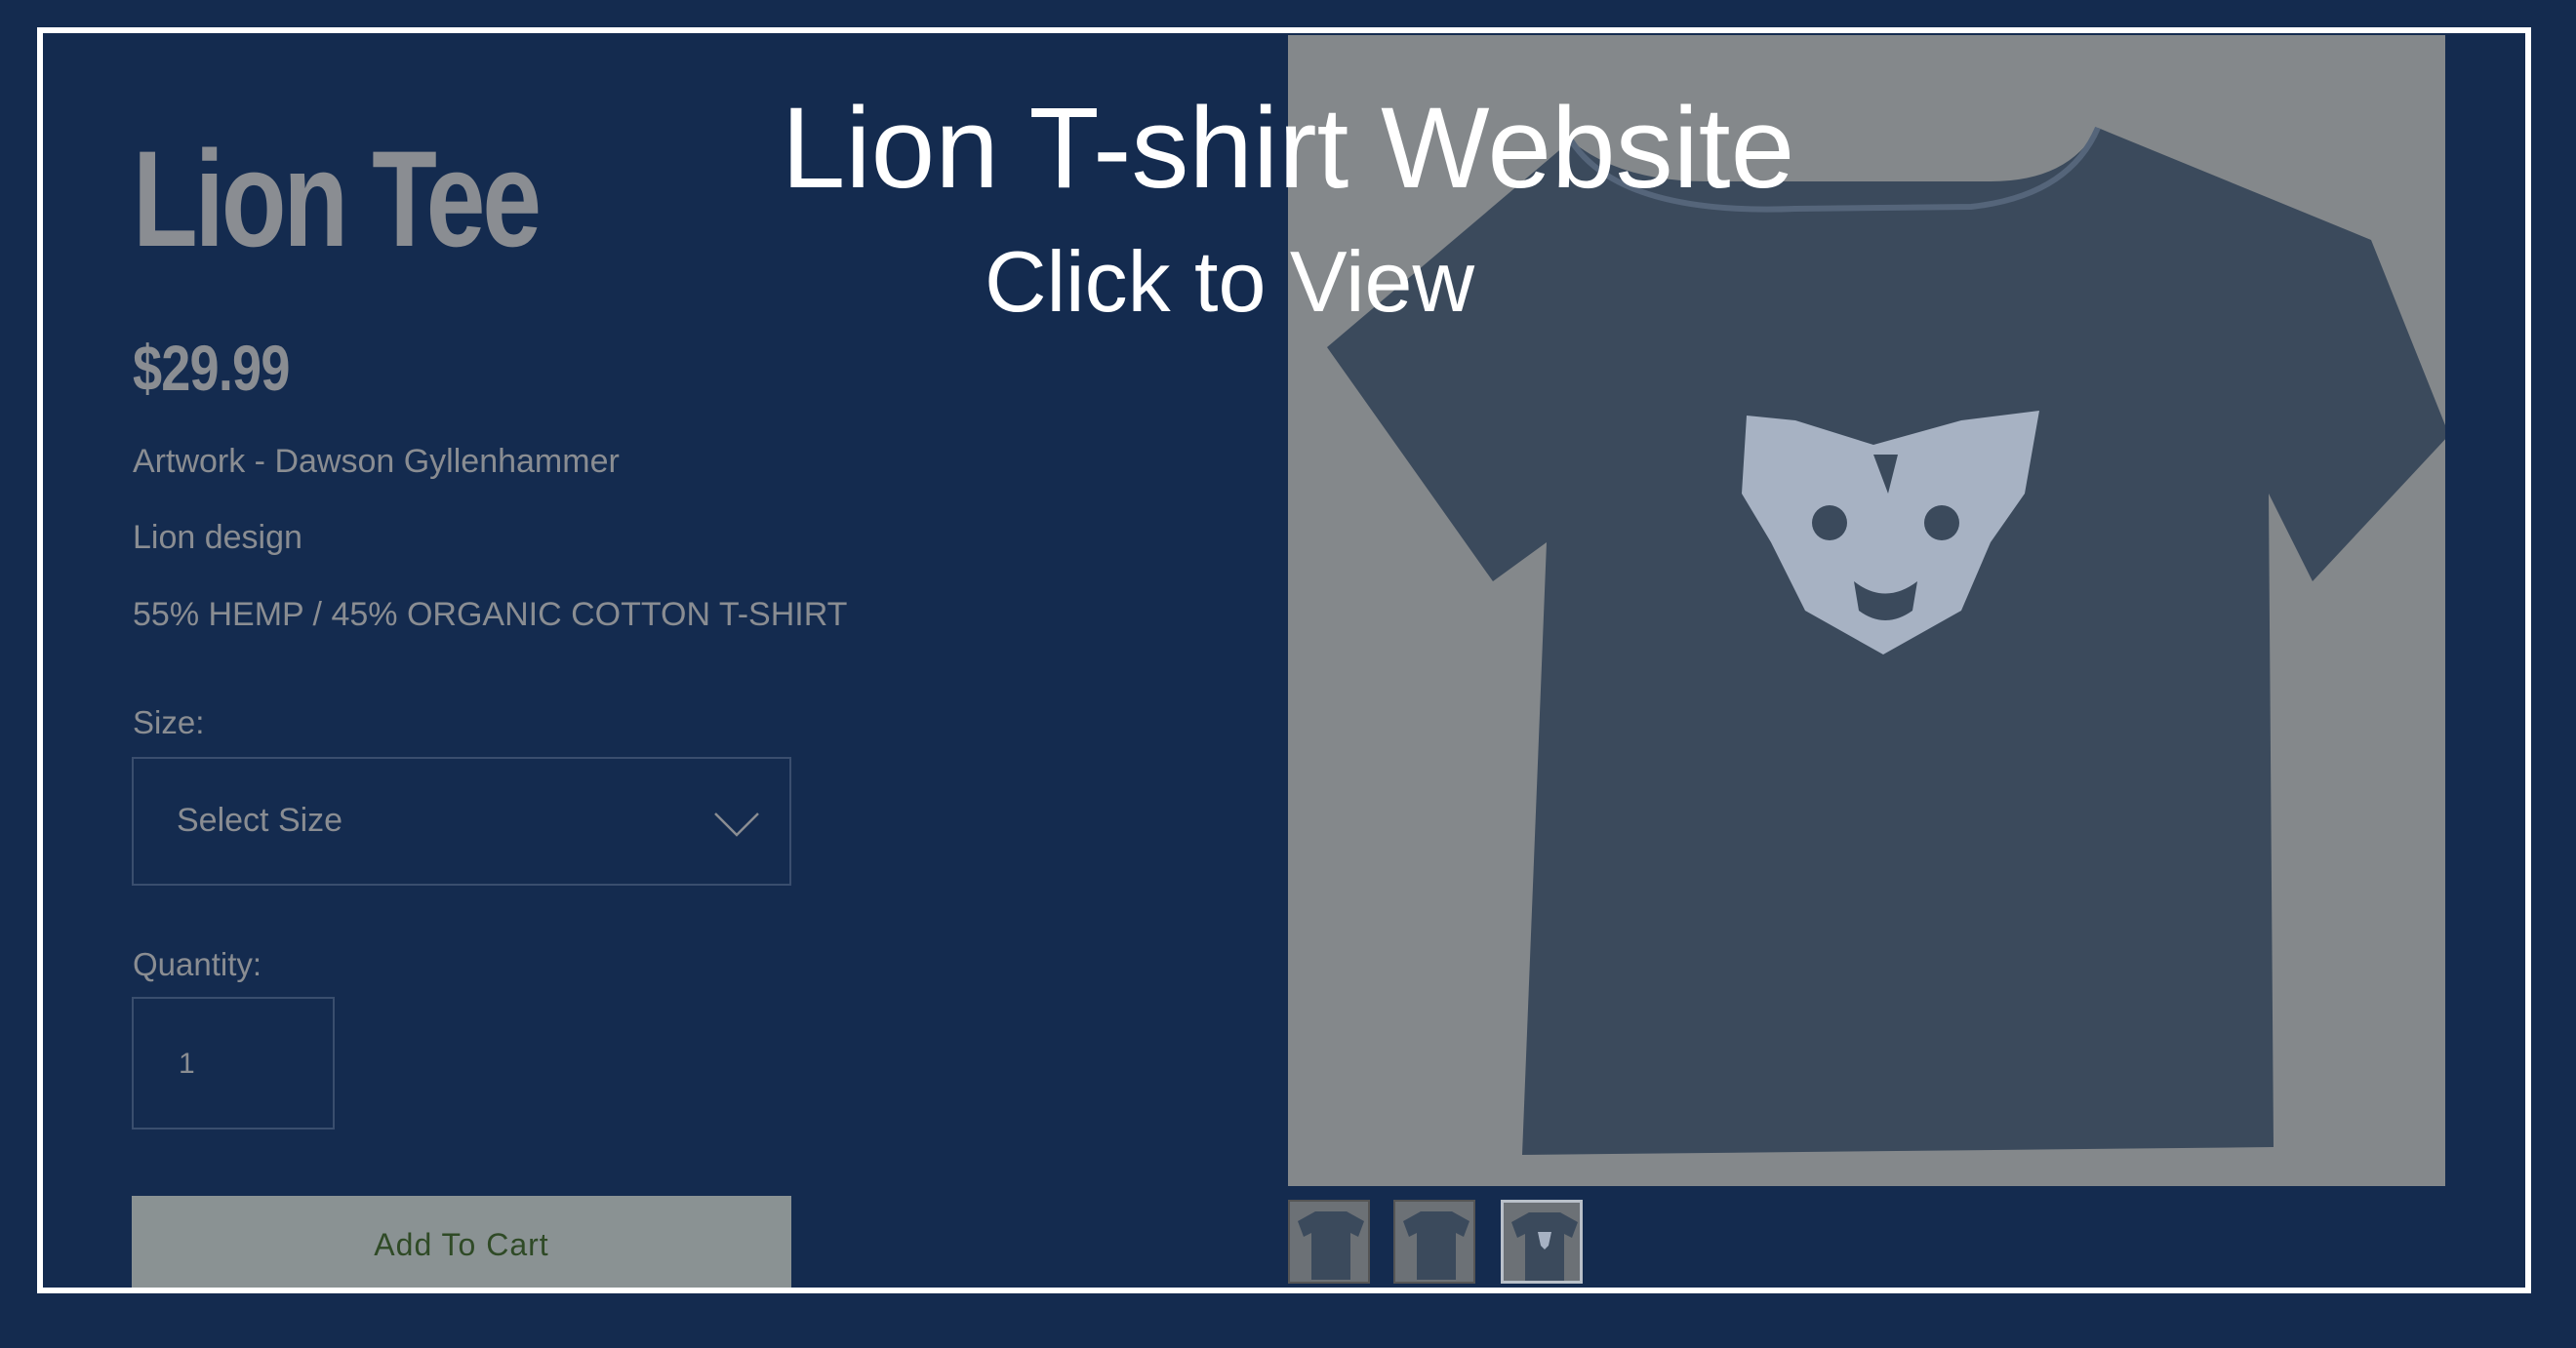  Describe the element at coordinates (1258, 282) in the screenshot. I see `overlay-subtitle: Click to View` at that location.